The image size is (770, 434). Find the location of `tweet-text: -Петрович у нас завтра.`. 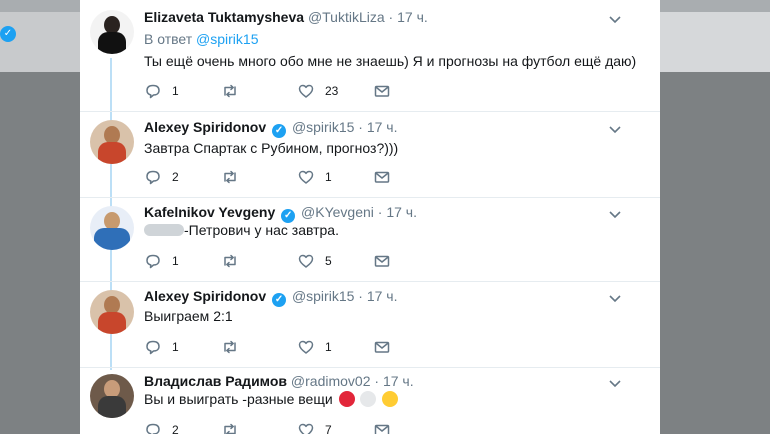

tweet-text: -Петрович у нас завтра. is located at coordinates (241, 230).